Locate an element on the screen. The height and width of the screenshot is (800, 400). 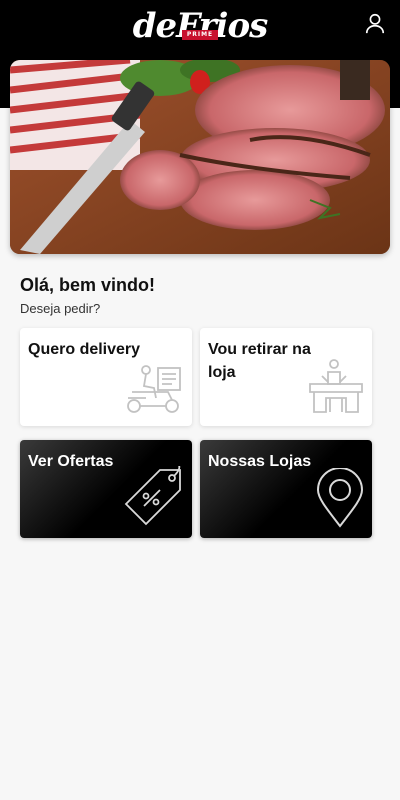
delivery-button: Quero delivery is located at coordinates (106, 377).